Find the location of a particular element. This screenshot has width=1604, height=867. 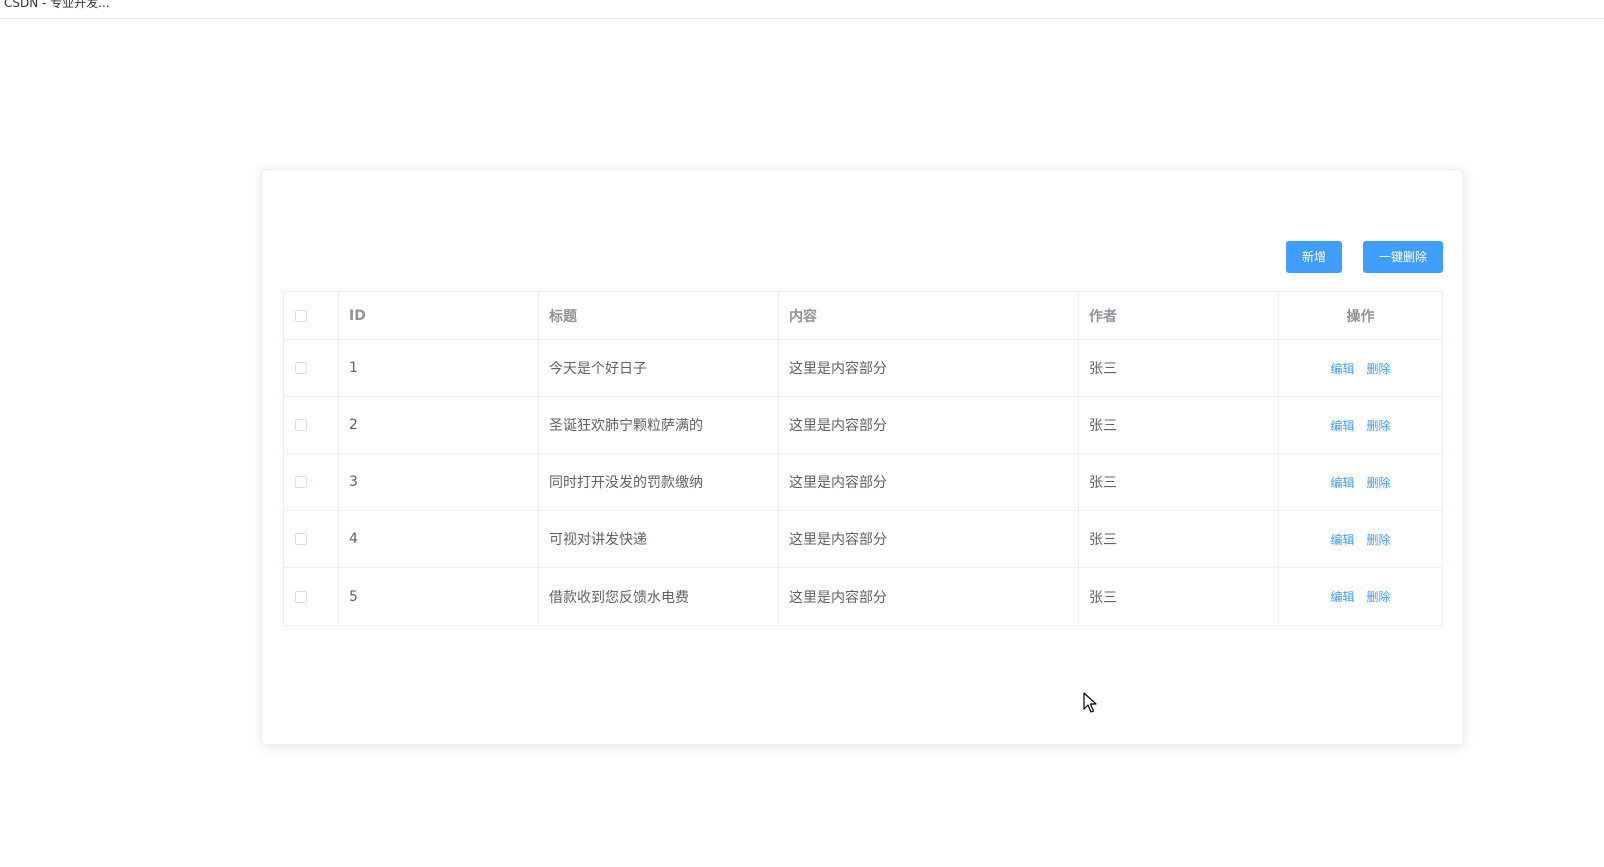

header-check-cell is located at coordinates (311, 315).